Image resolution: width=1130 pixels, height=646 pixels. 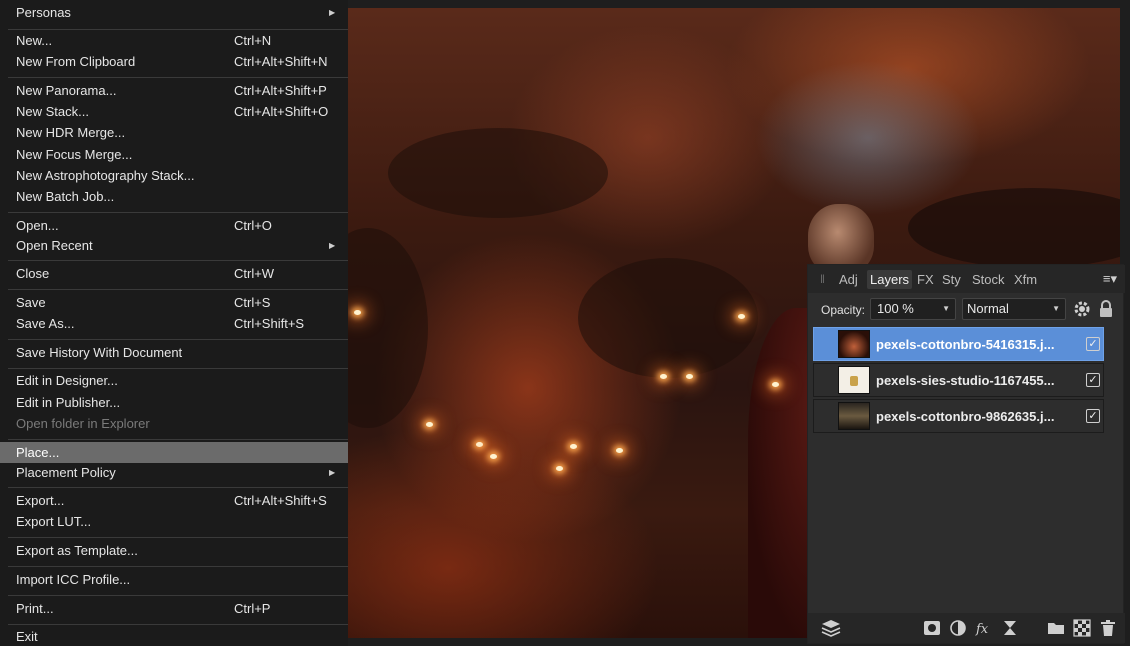 What do you see at coordinates (33, 273) in the screenshot?
I see `menu-item-label: Close` at bounding box center [33, 273].